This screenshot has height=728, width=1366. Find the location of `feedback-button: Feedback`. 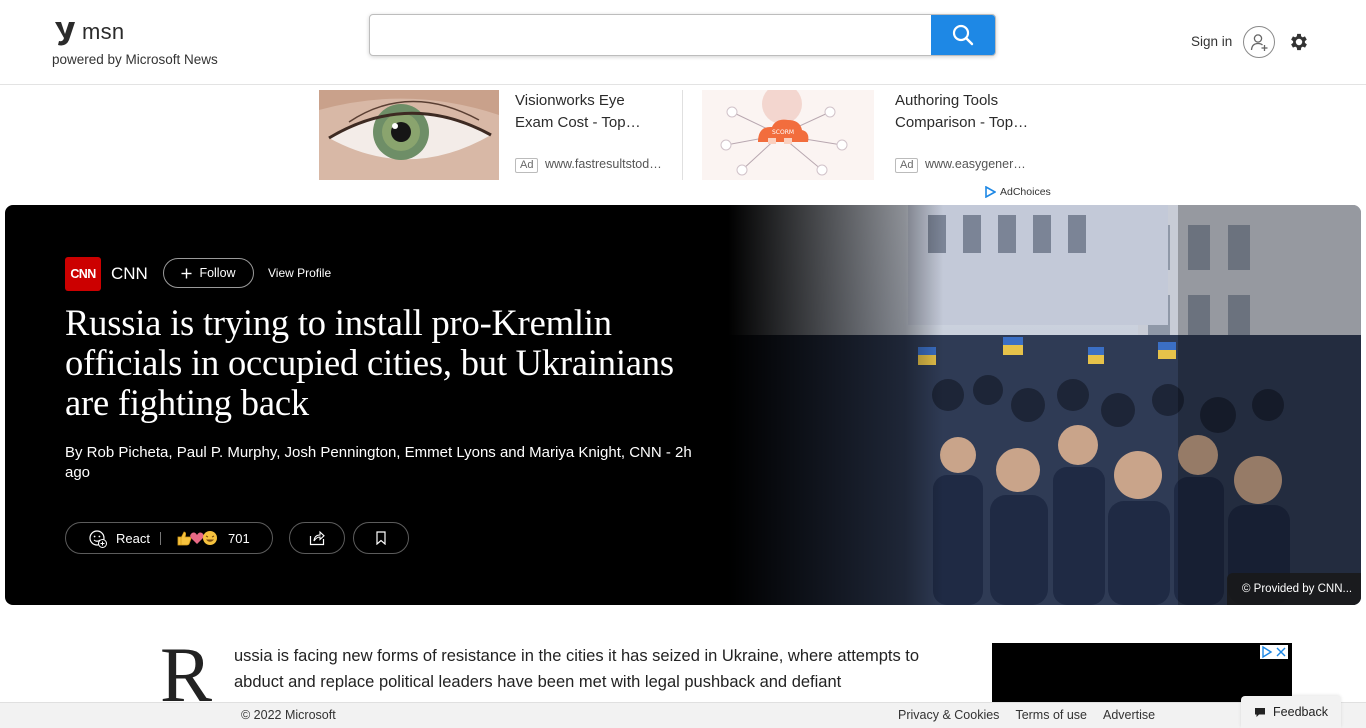

feedback-button: Feedback is located at coordinates (1291, 712).